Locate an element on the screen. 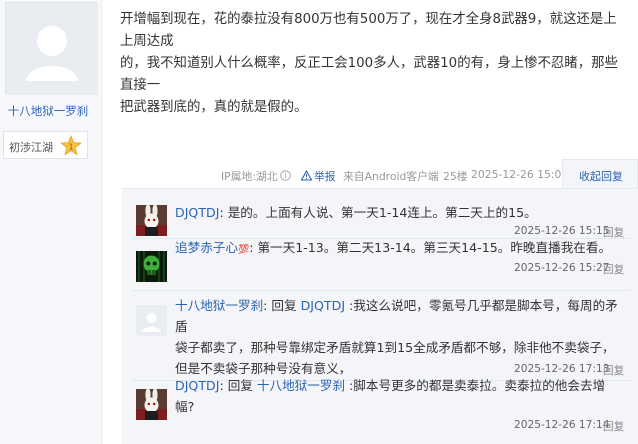 Image resolution: width=638 pixels, height=444 pixels. author-name: 十八地狱一罗刹 is located at coordinates (48, 111).